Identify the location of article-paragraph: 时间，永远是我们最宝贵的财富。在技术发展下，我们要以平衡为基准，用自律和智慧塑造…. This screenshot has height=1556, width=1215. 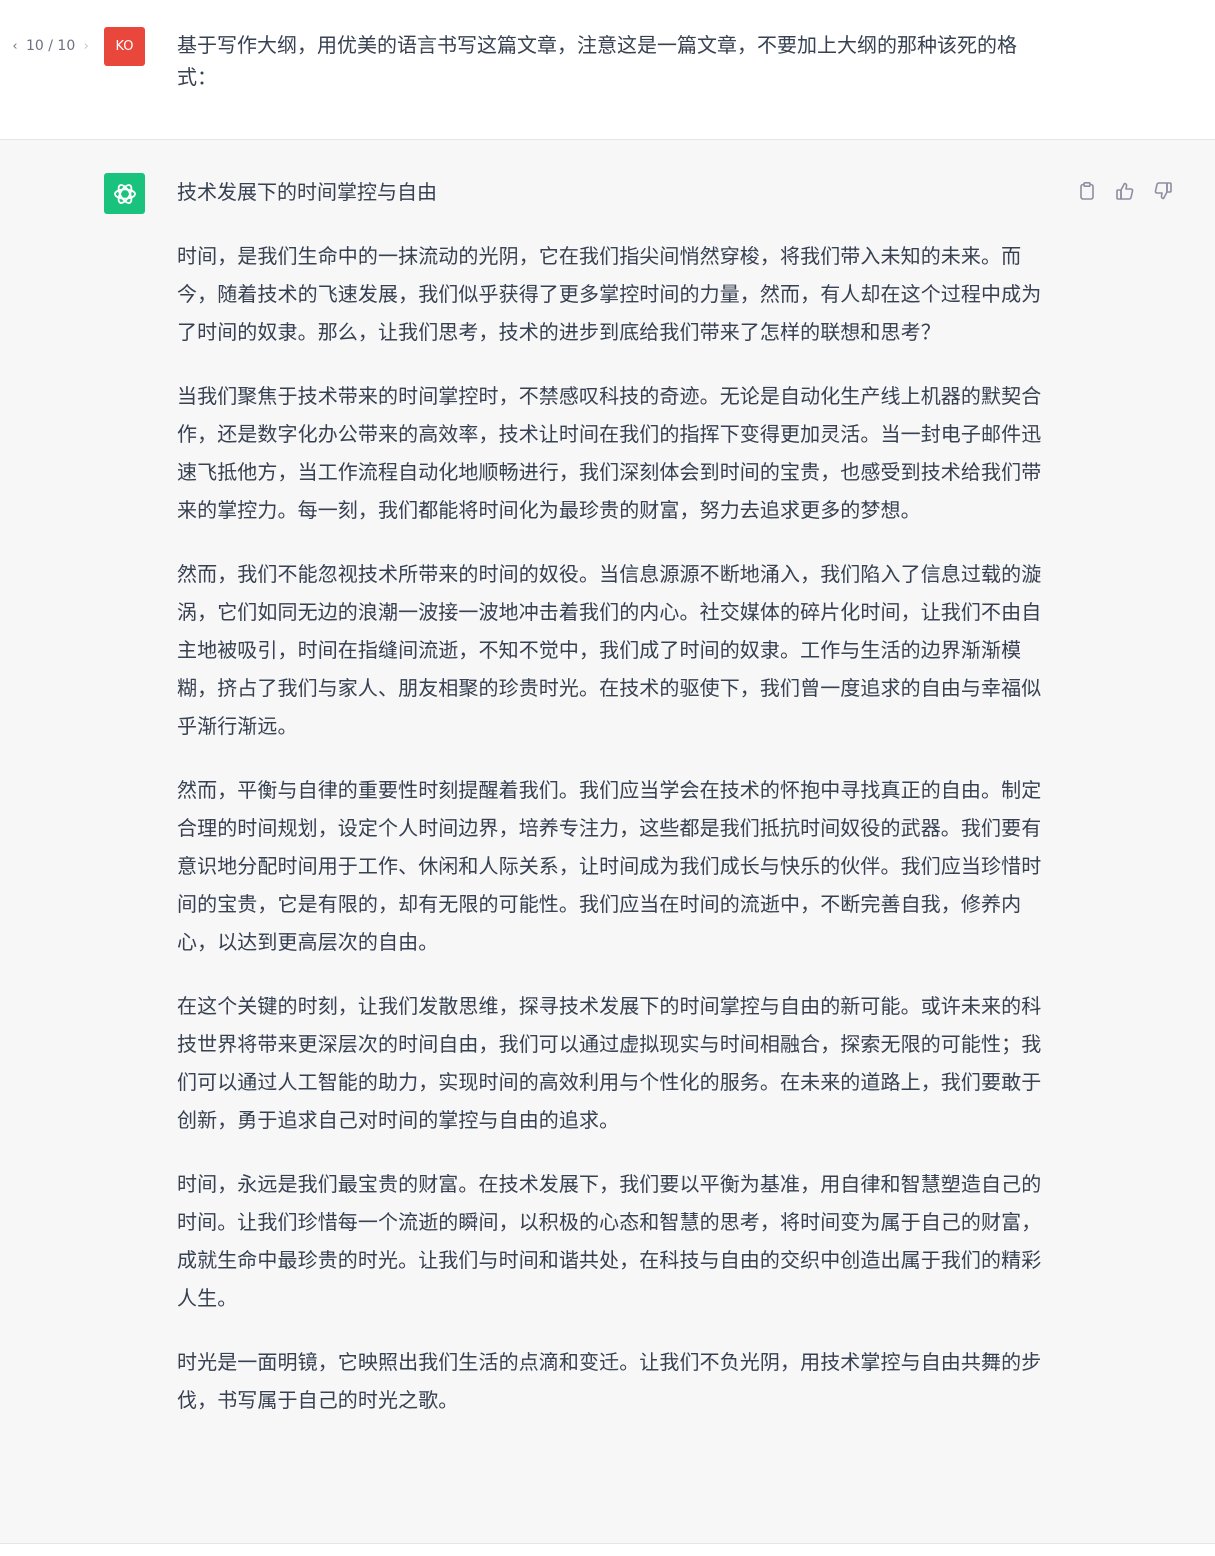
(609, 1241).